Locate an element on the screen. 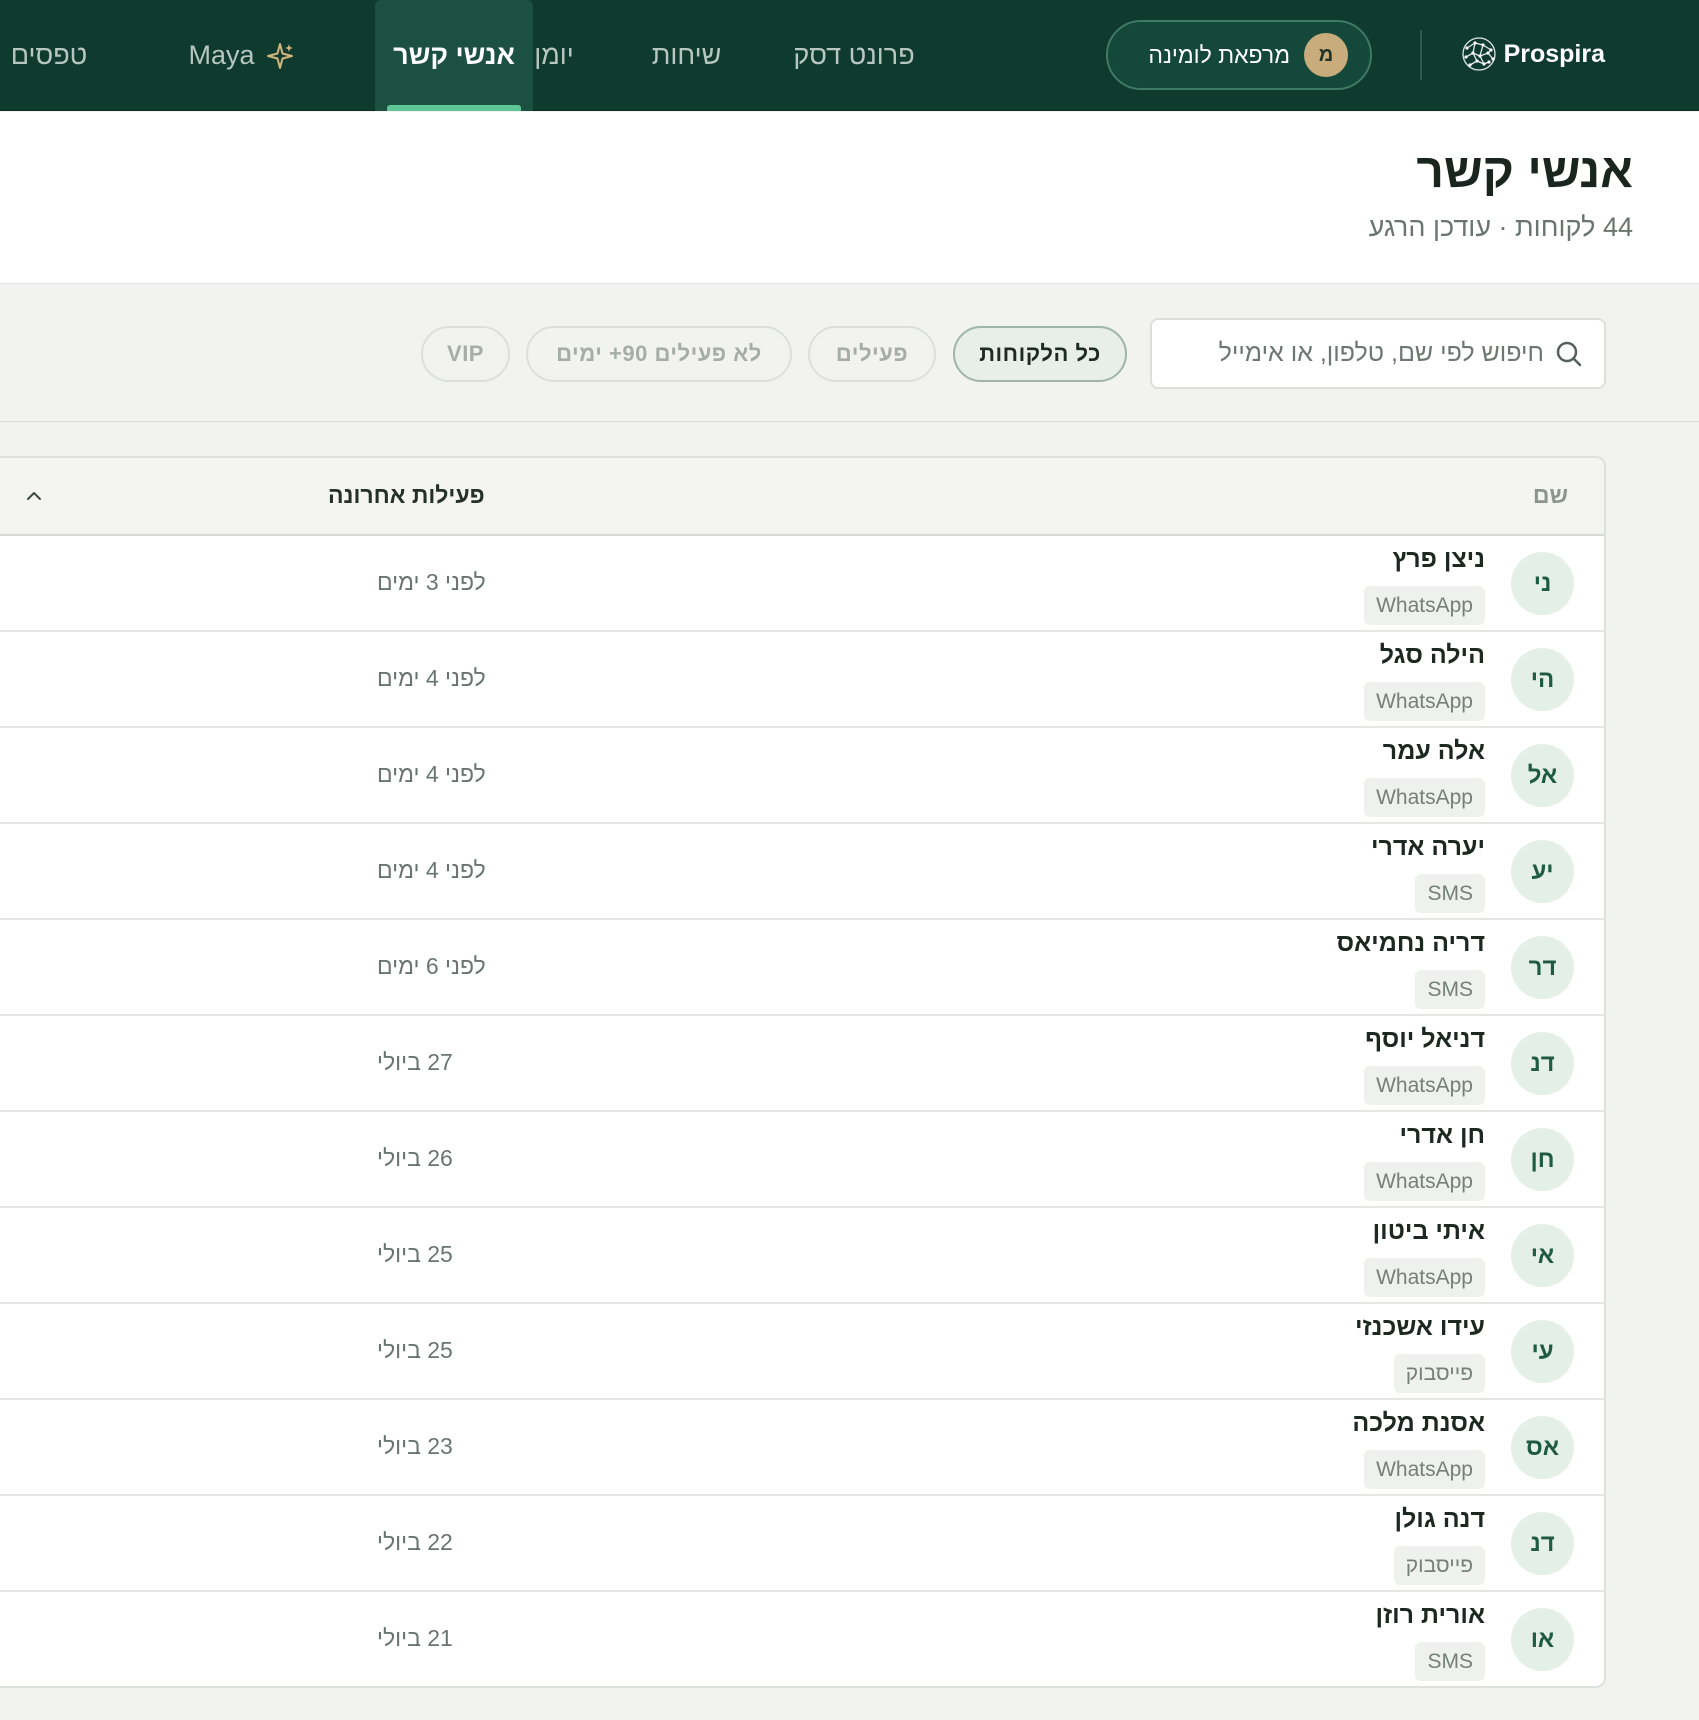  contact-name: עידו אשכנזי is located at coordinates (1420, 1327).